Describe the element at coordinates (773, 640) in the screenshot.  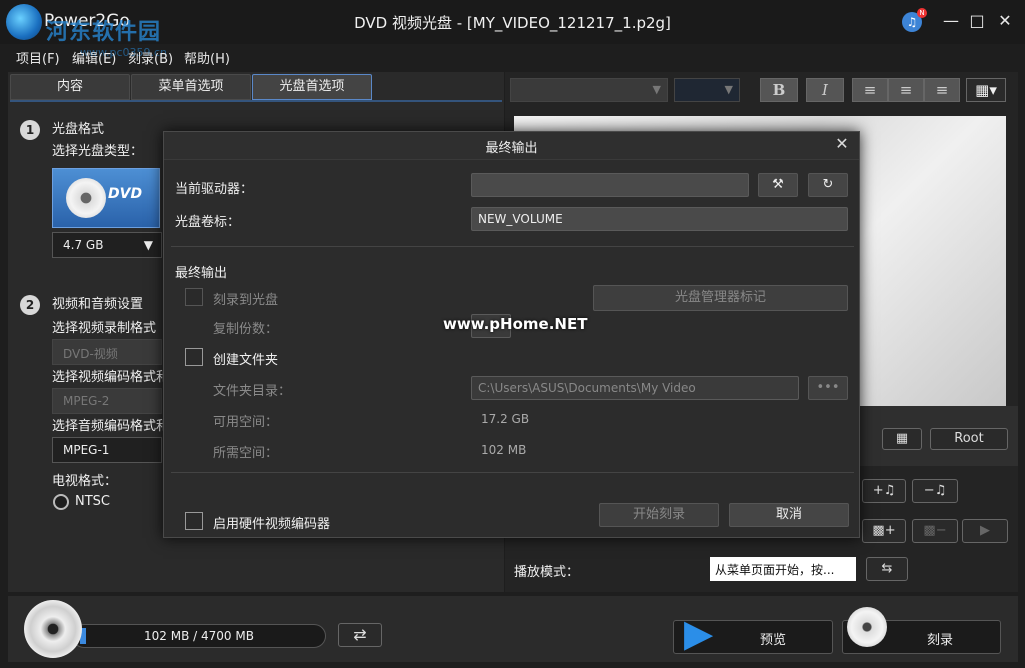
I see `preview-label: 预览` at that location.